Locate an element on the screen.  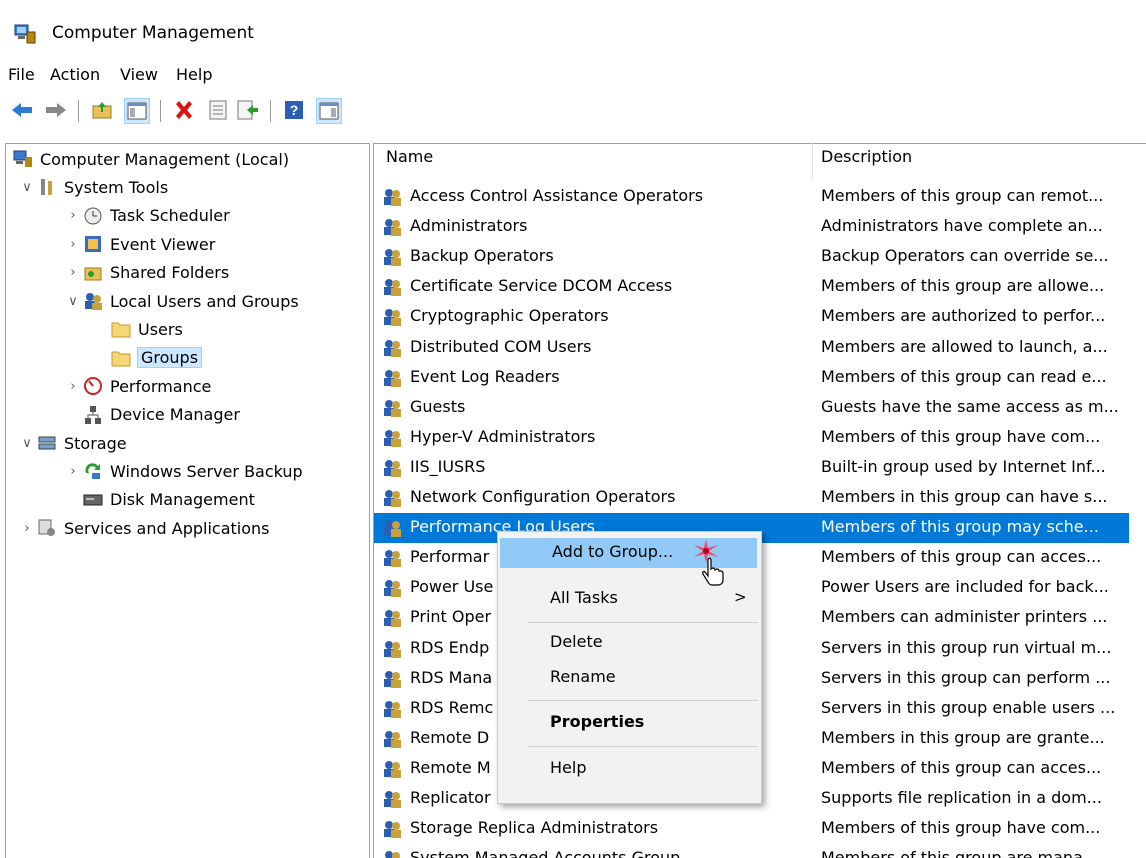
menu-action: Action is located at coordinates (75, 74).